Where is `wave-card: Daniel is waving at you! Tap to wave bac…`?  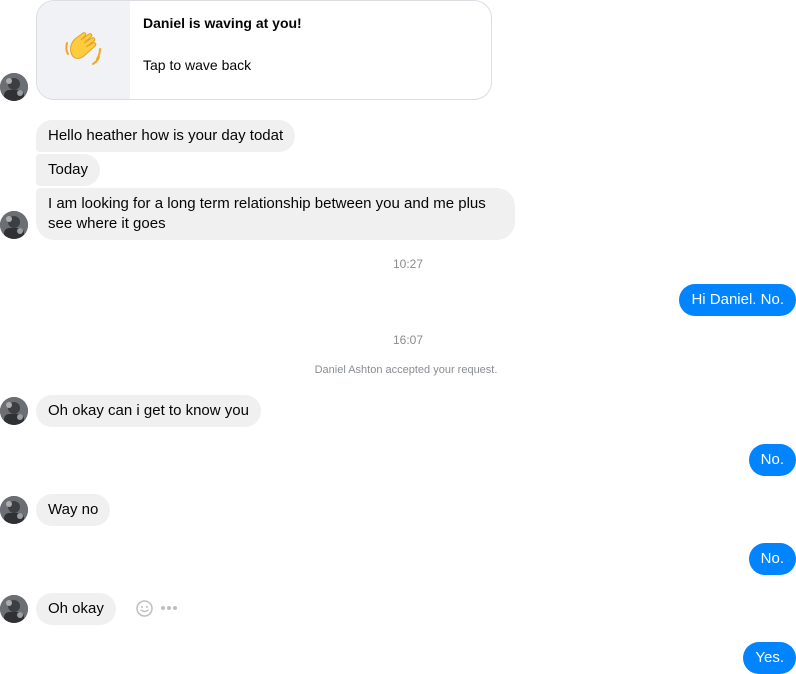
wave-card: Daniel is waving at you! Tap to wave bac… is located at coordinates (264, 50).